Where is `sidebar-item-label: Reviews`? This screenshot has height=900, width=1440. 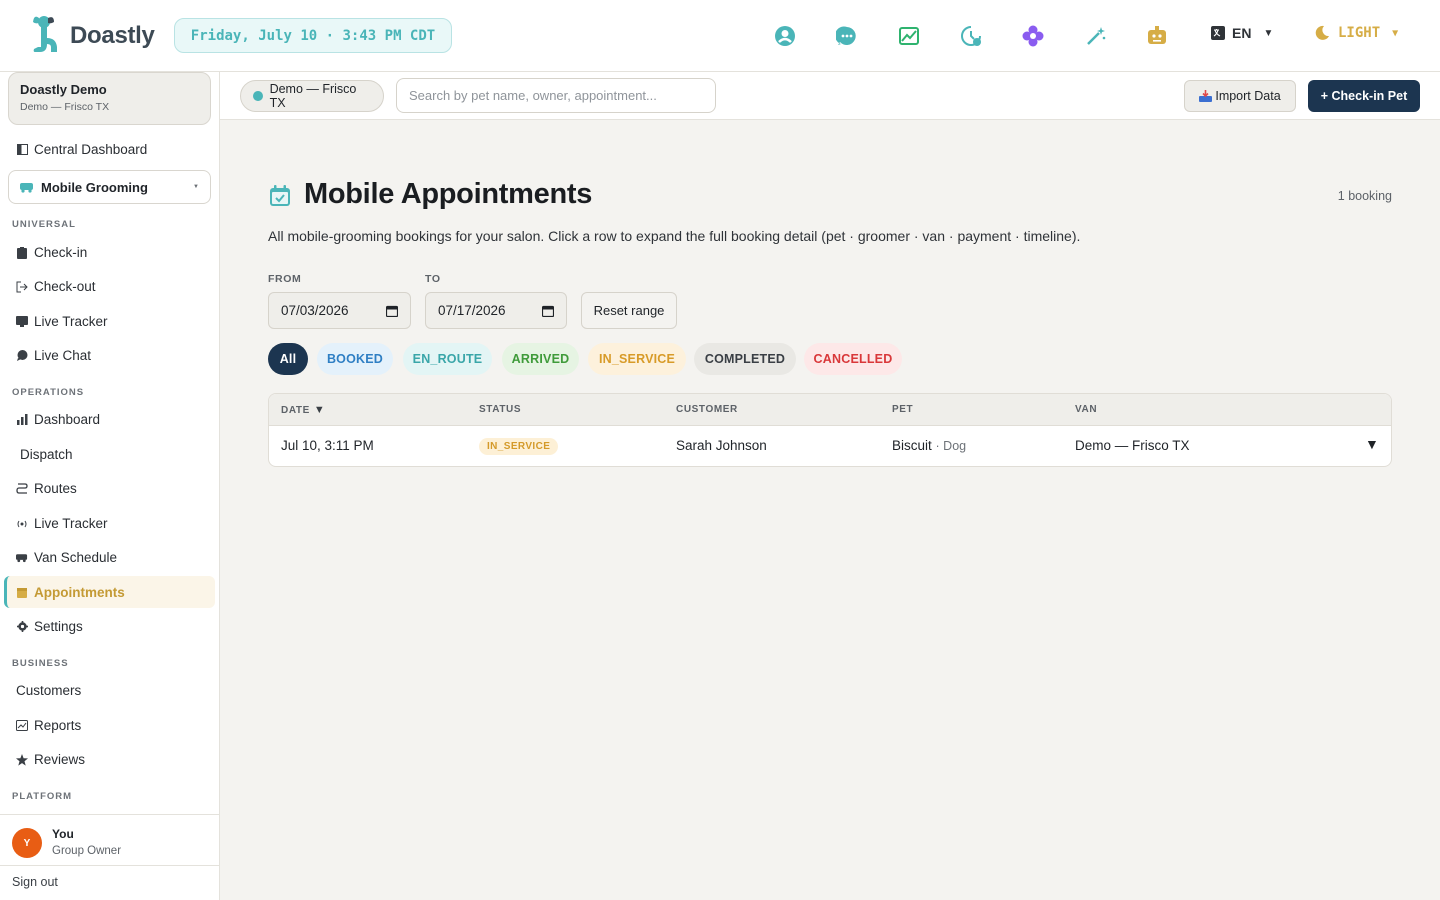 sidebar-item-label: Reviews is located at coordinates (60, 759).